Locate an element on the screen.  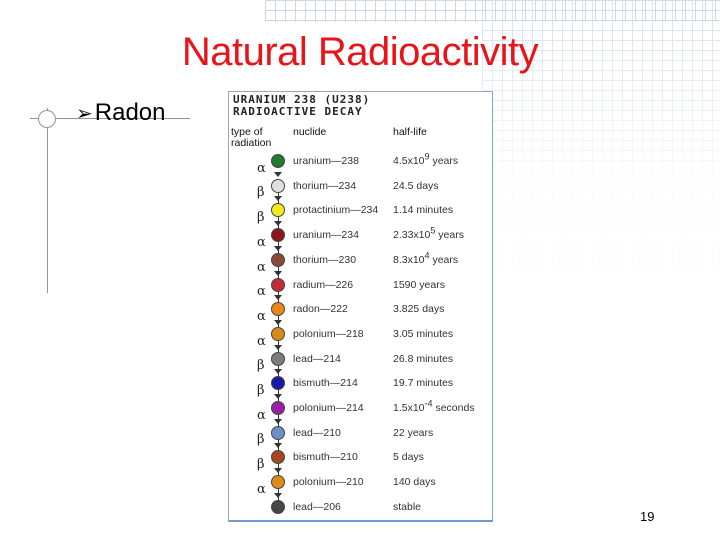
half-life-label: 24.5 days is located at coordinates (416, 186).